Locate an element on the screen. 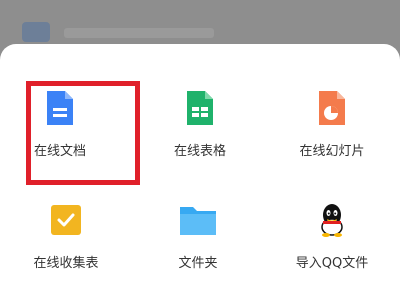  create-folder-button: 文件夹 is located at coordinates (198, 245).